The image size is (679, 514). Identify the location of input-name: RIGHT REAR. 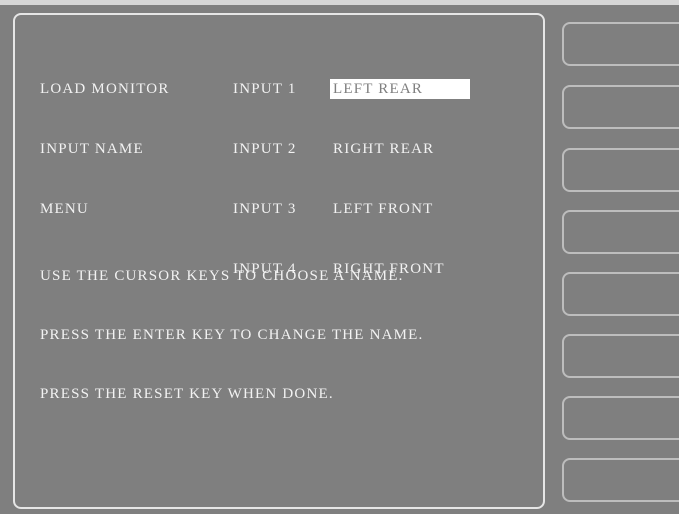
(383, 149).